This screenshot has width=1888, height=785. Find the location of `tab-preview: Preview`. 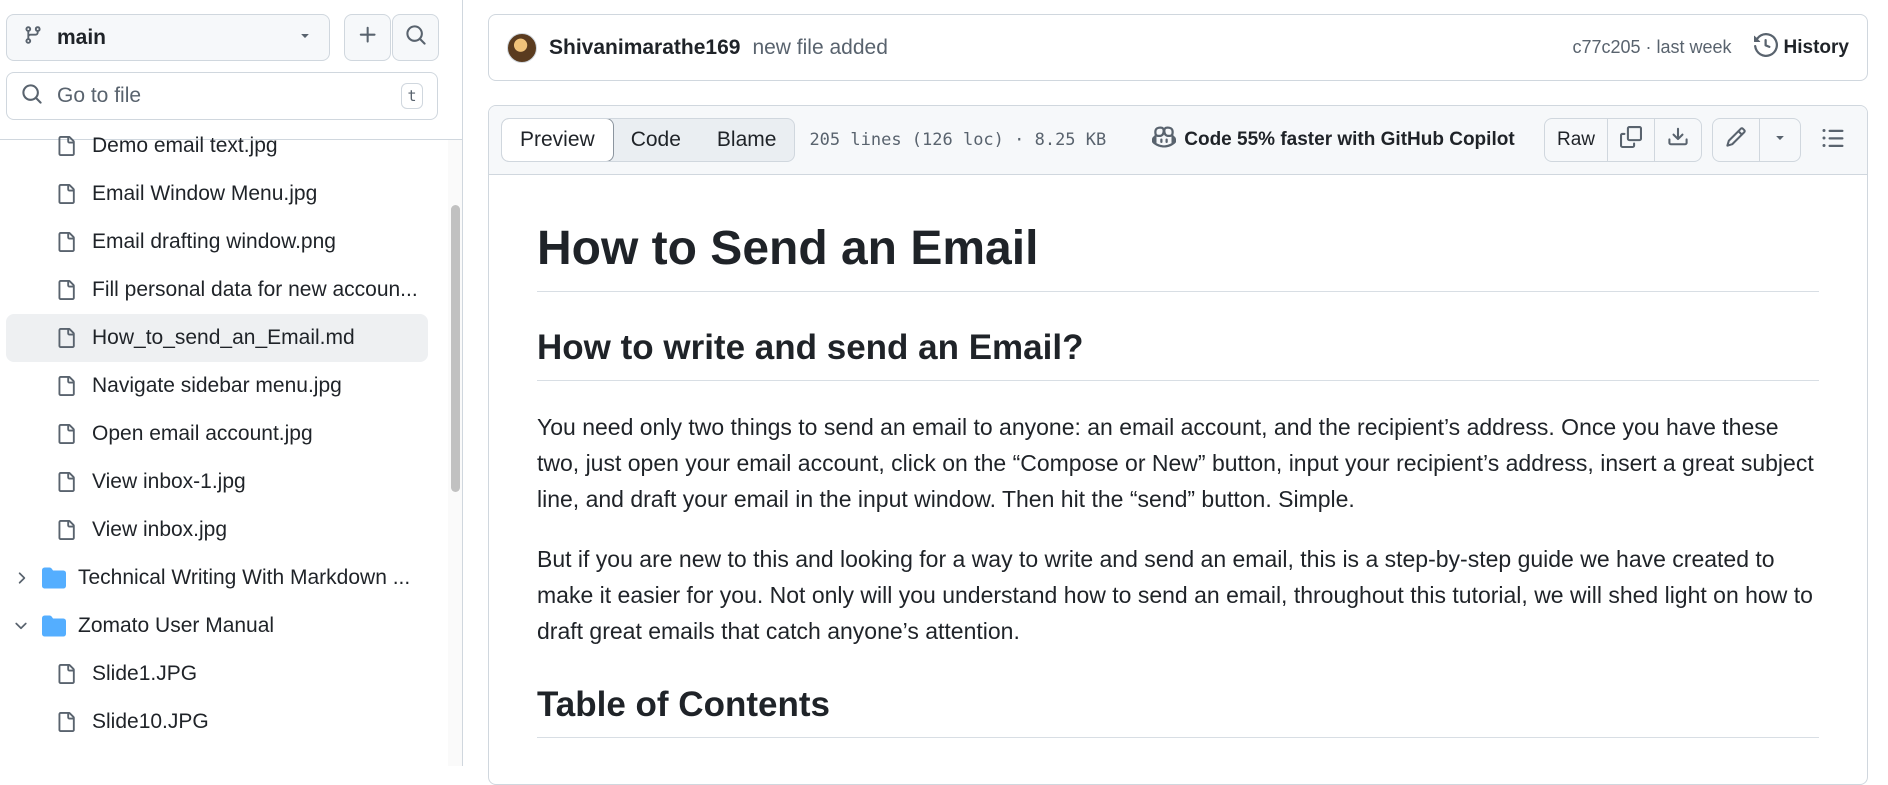

tab-preview: Preview is located at coordinates (558, 140).